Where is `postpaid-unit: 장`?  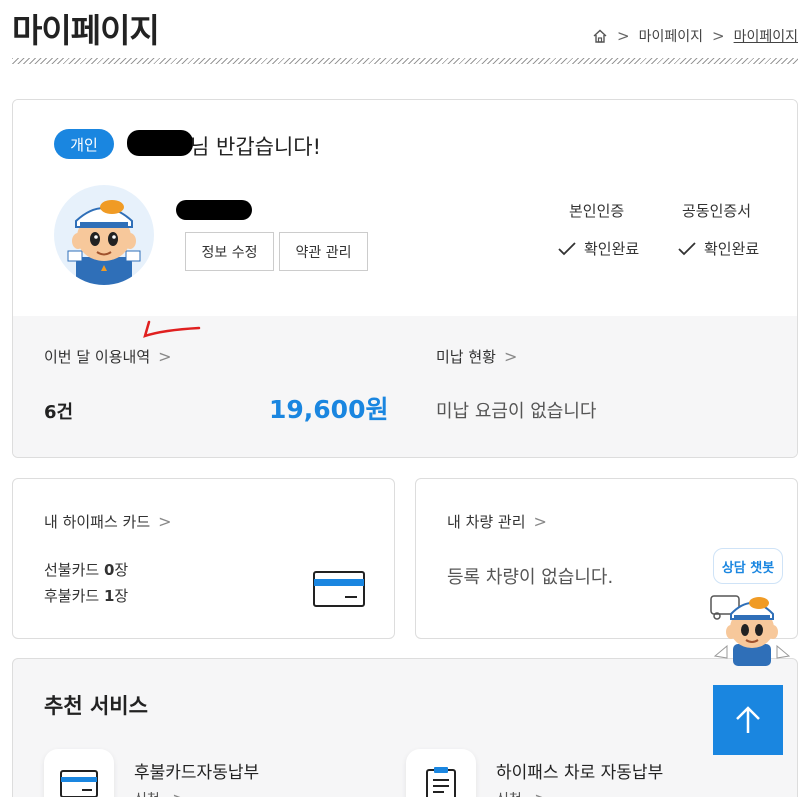 postpaid-unit: 장 is located at coordinates (121, 596).